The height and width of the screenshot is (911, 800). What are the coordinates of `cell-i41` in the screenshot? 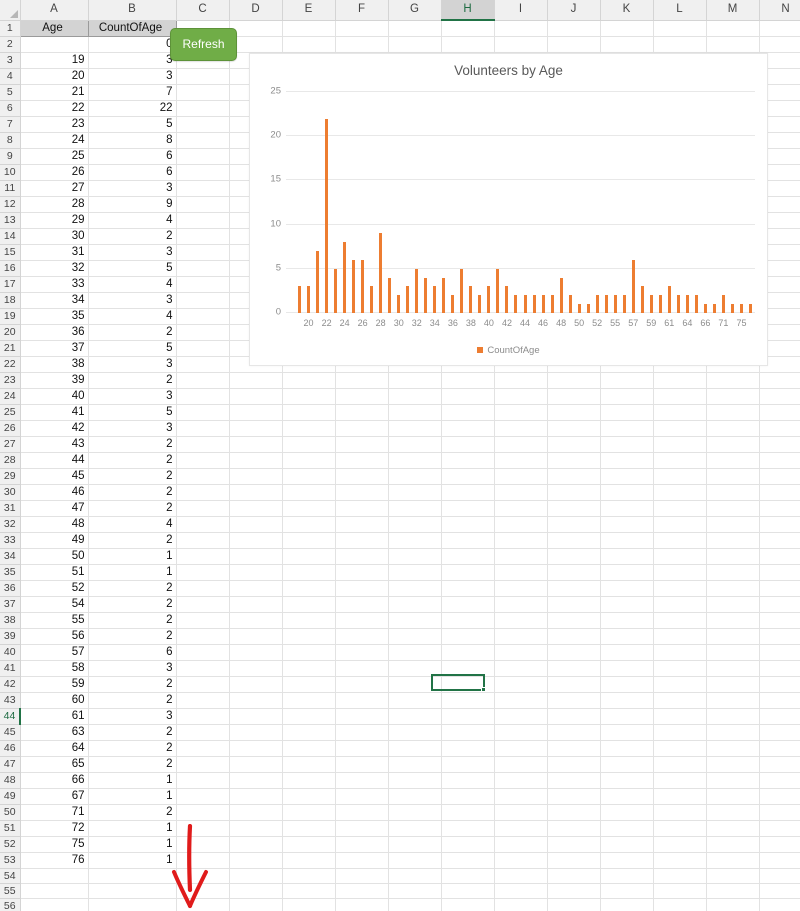 It's located at (521, 668).